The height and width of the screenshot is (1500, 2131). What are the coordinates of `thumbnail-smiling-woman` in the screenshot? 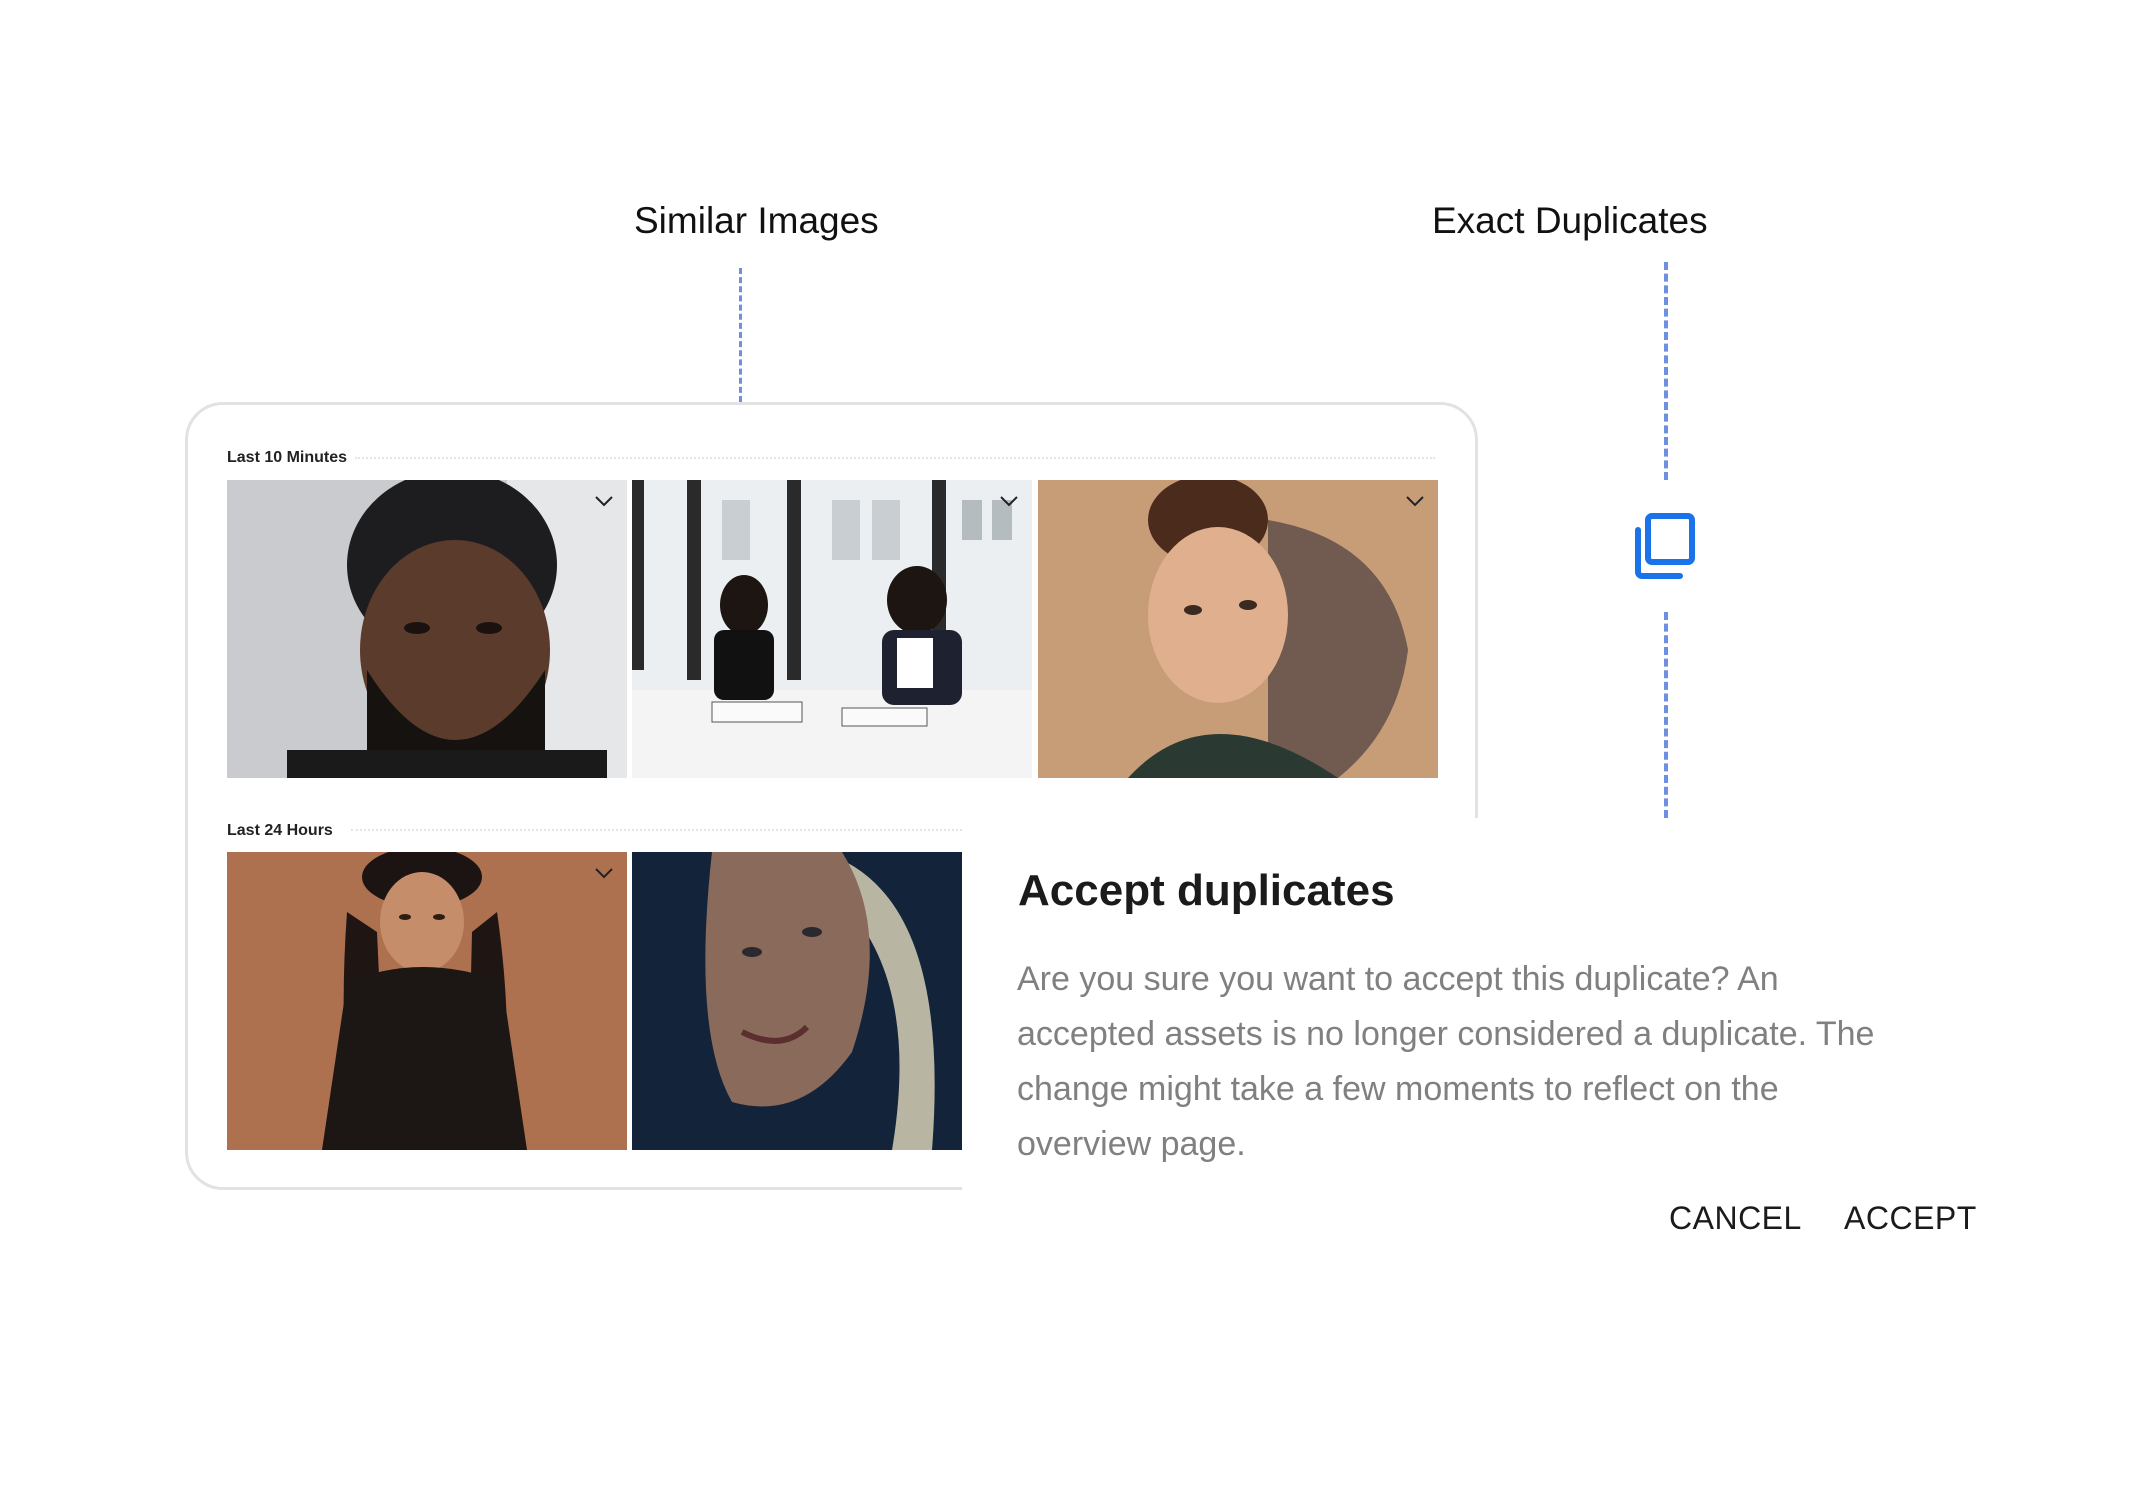 It's located at (427, 1001).